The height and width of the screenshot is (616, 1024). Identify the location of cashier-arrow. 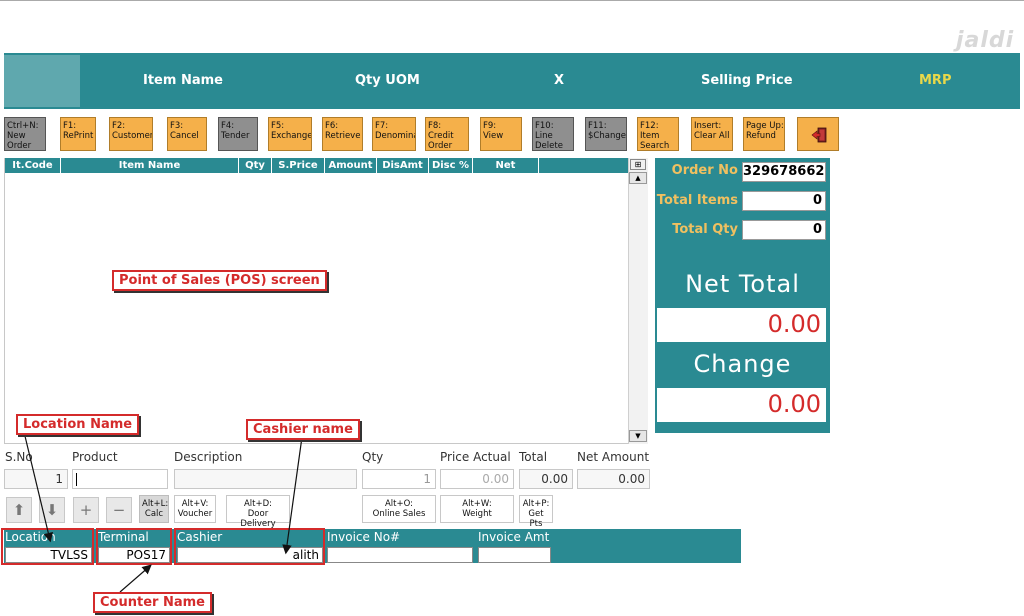
(292, 495).